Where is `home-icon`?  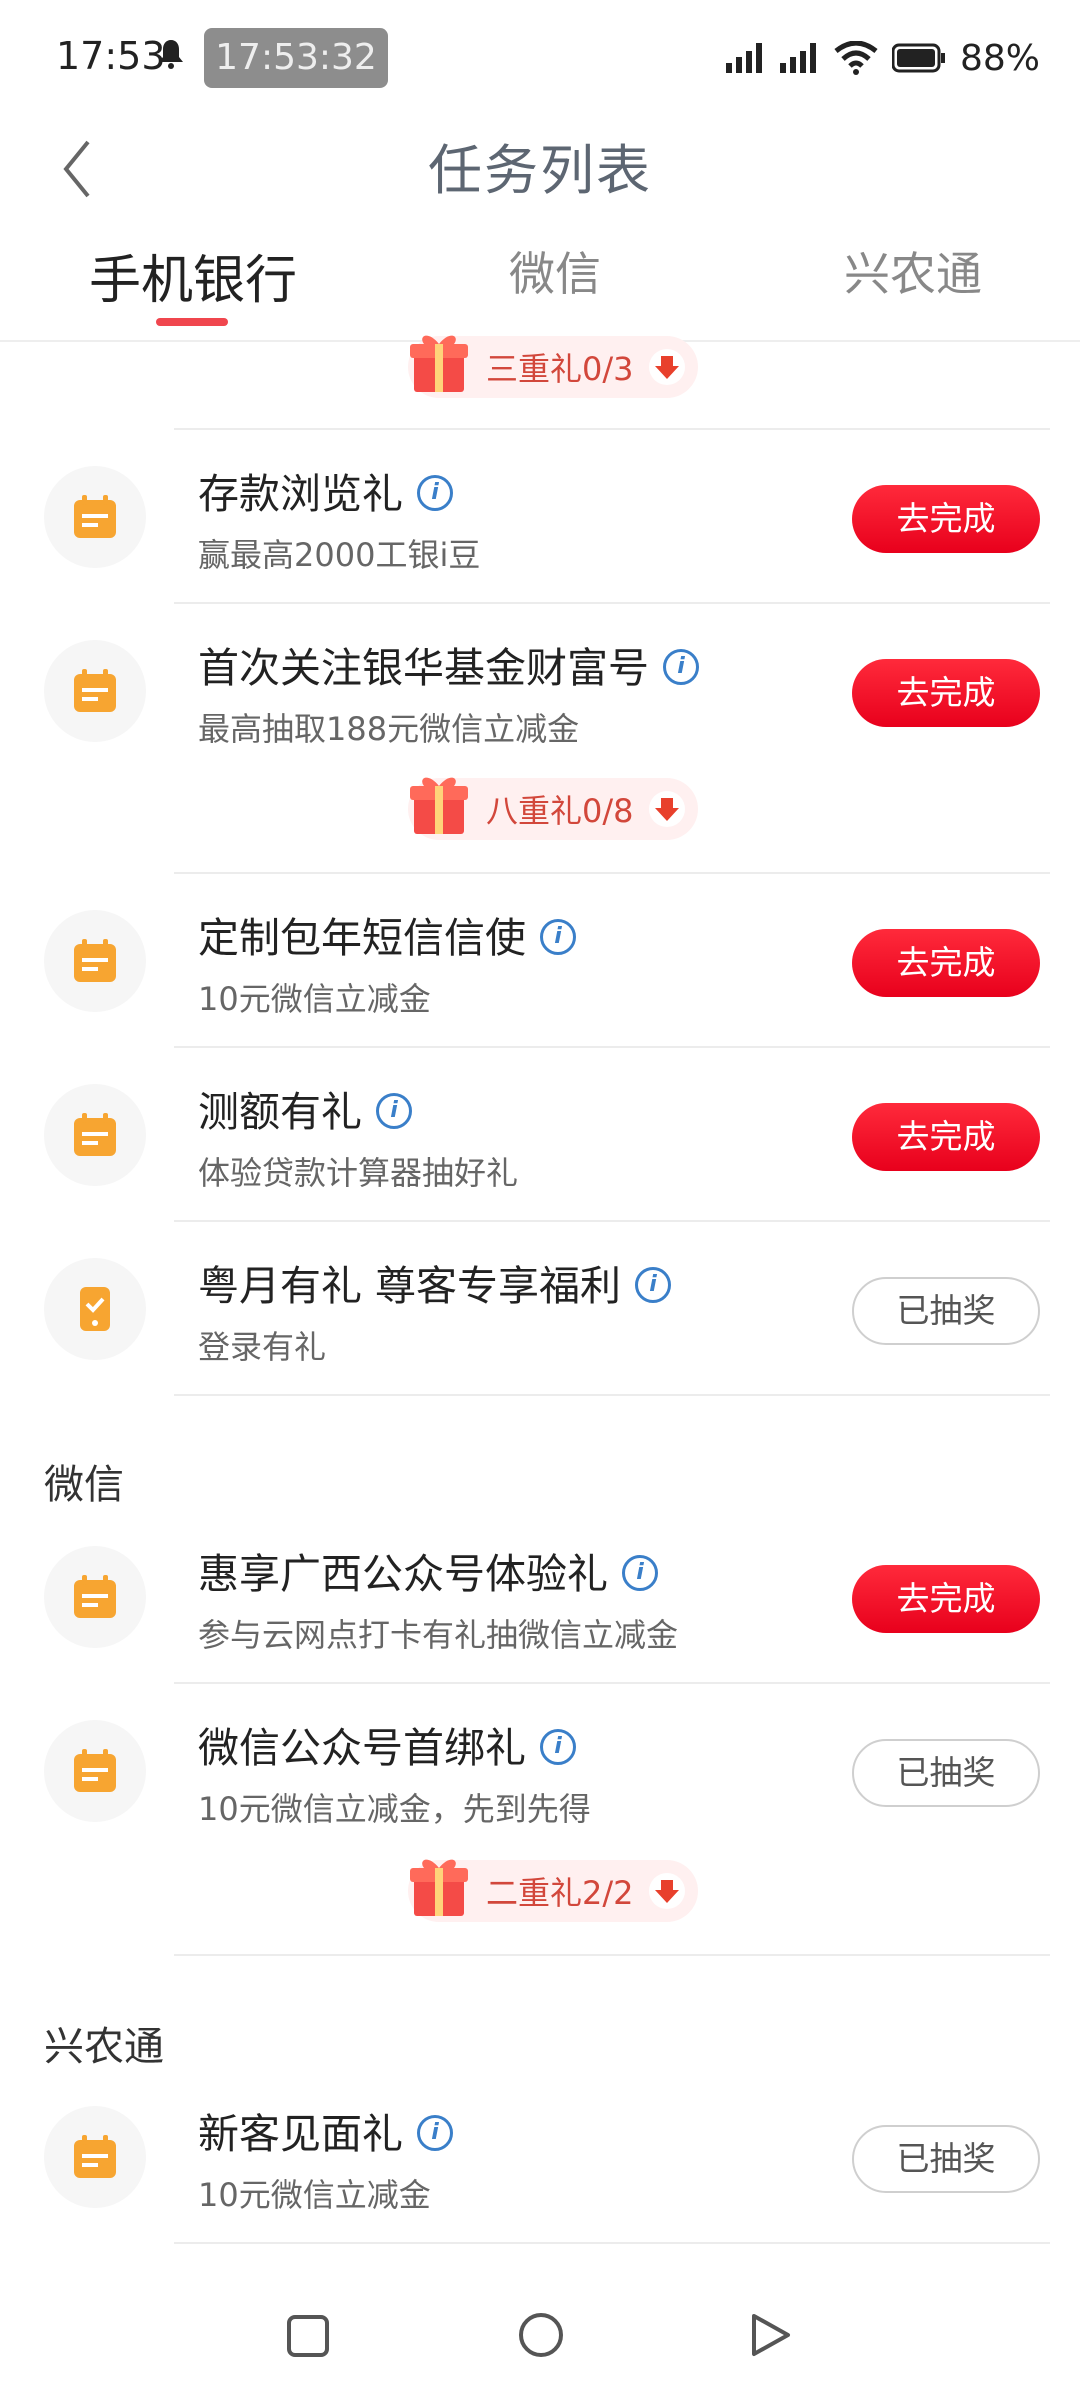 home-icon is located at coordinates (541, 2335).